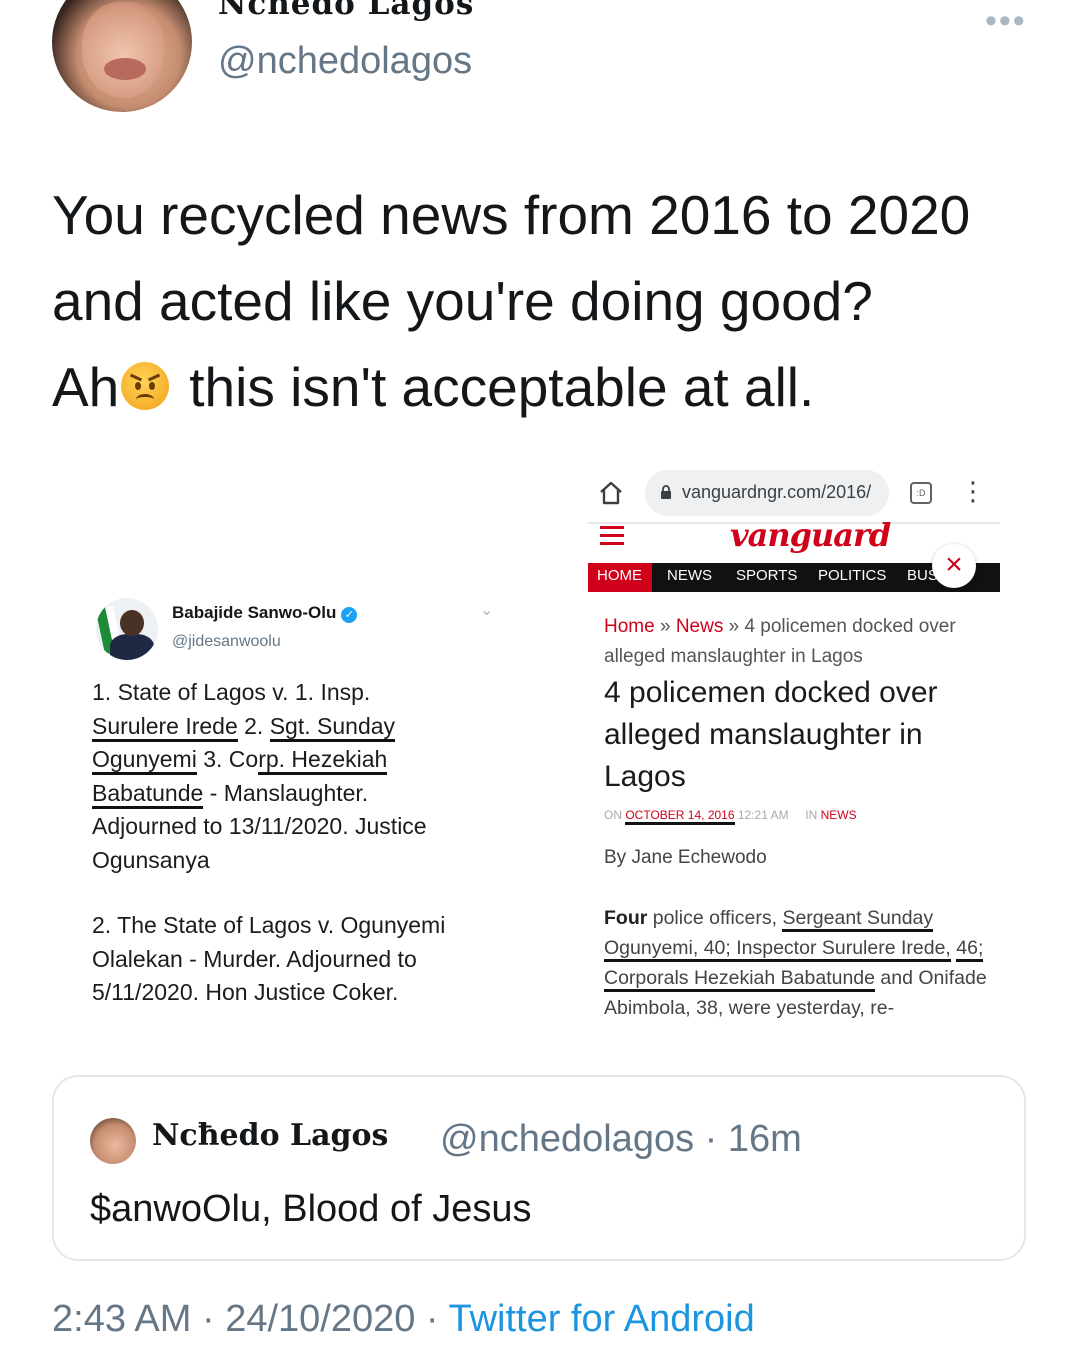  I want to click on nav-item-news: NEWS, so click(689, 575).